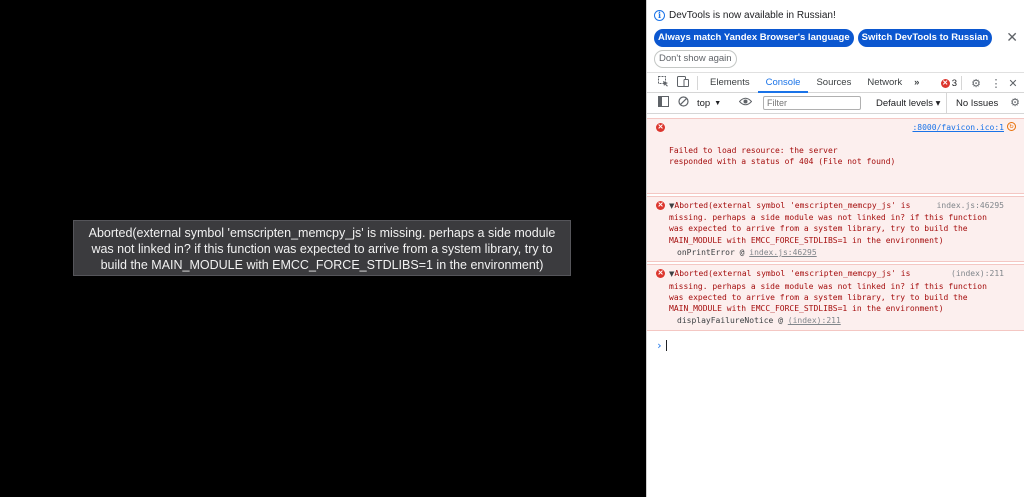 The width and height of the screenshot is (1024, 497). What do you see at coordinates (1011, 126) in the screenshot?
I see `network-request-icon: ↻` at bounding box center [1011, 126].